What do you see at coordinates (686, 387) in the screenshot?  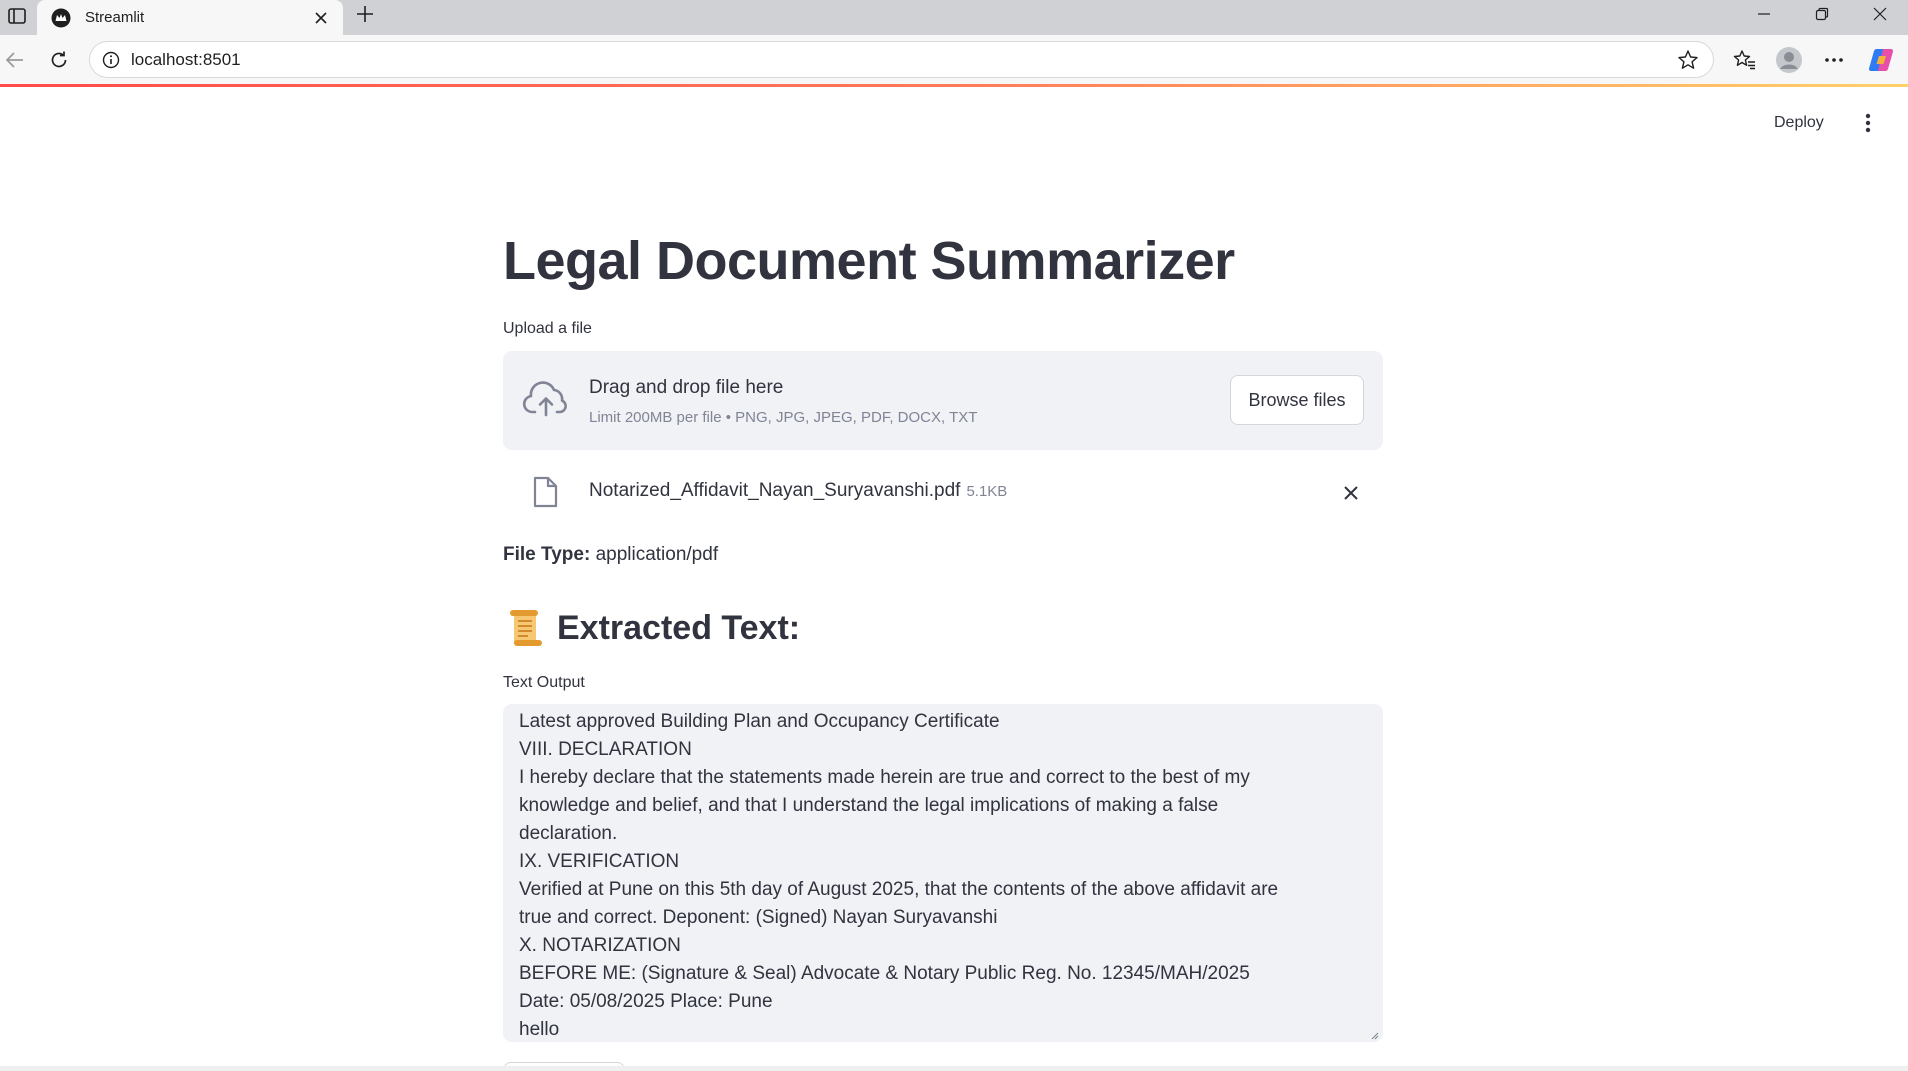 I see `dropzone-title: Drag and drop file here` at bounding box center [686, 387].